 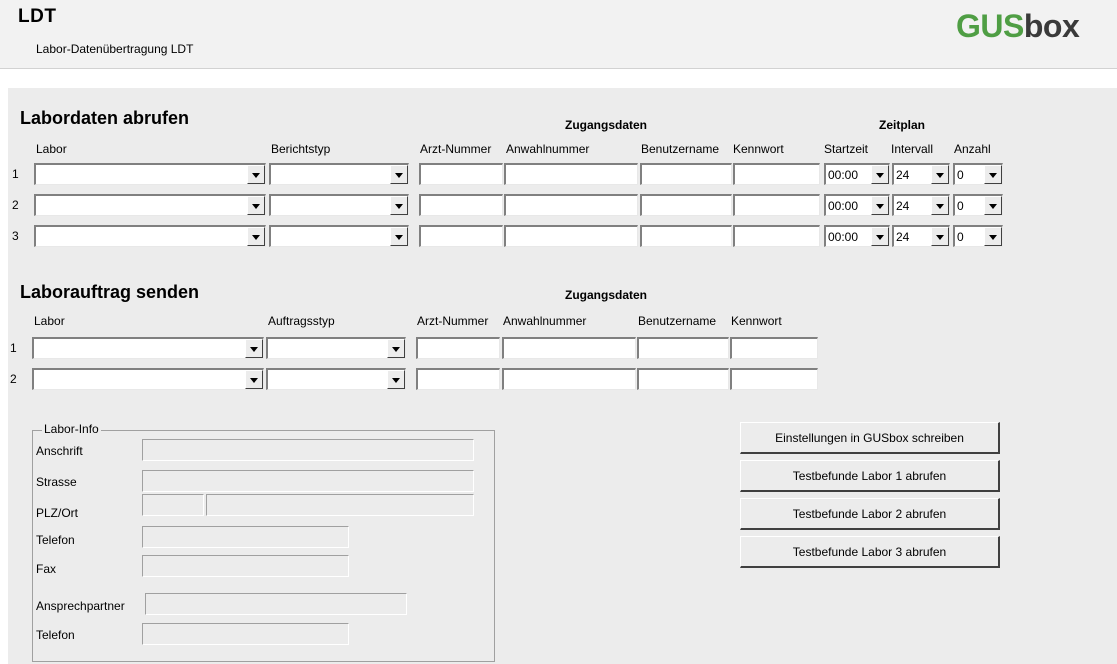 What do you see at coordinates (606, 125) in the screenshot?
I see `abrufen-zugangsdaten-label: Zugangsdaten` at bounding box center [606, 125].